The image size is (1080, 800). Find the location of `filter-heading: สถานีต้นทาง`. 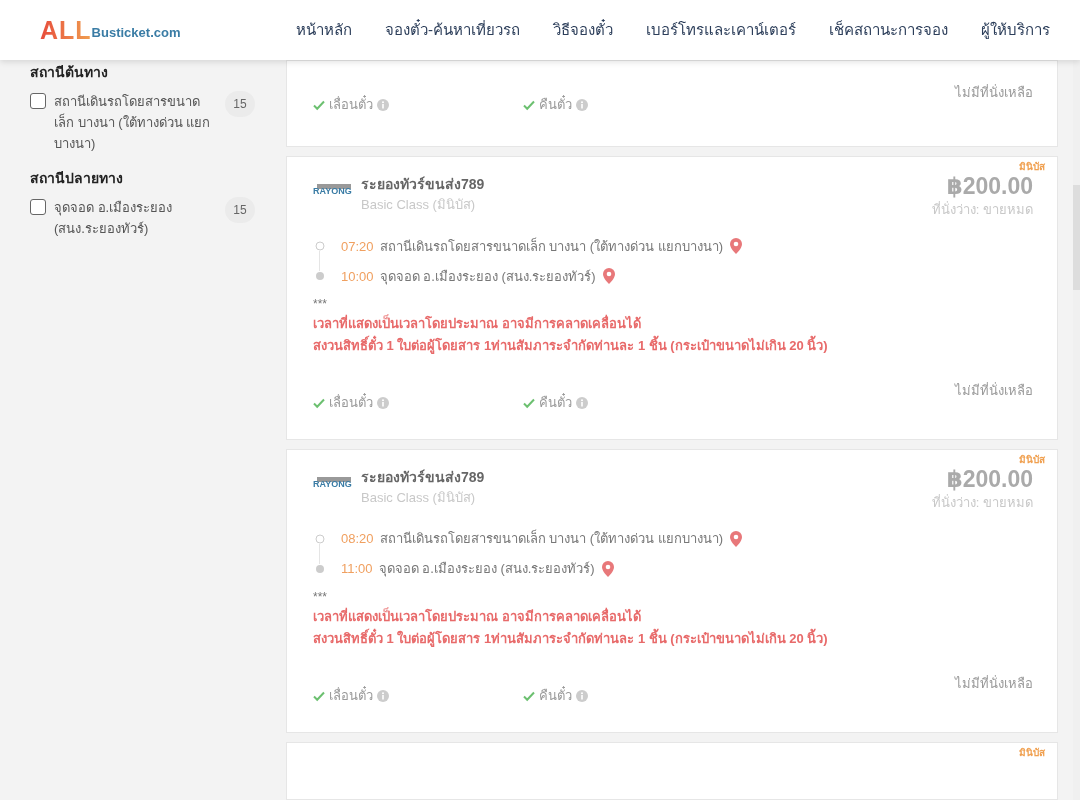

filter-heading: สถานีต้นทาง is located at coordinates (69, 72).